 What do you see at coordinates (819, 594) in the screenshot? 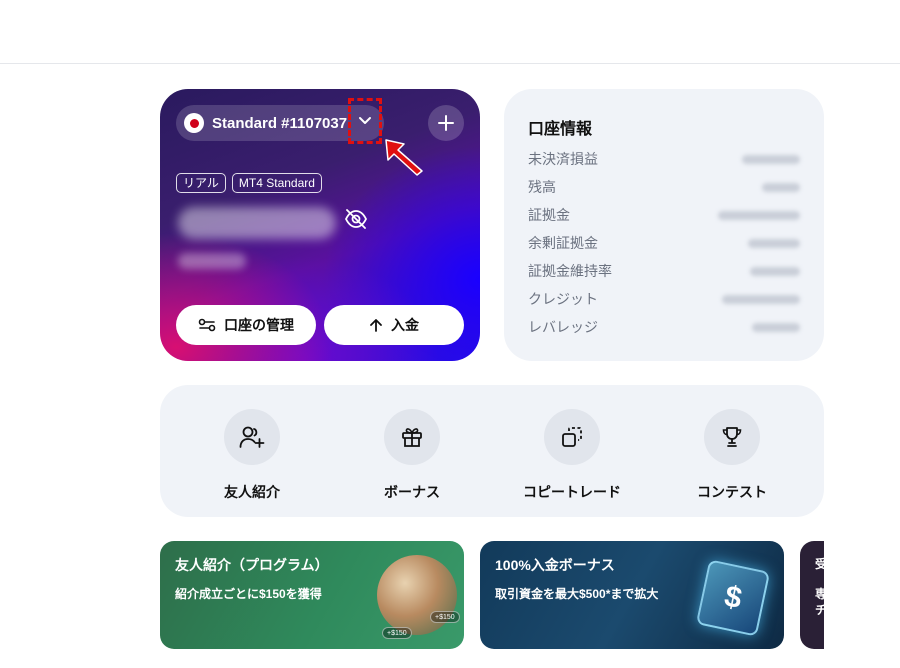
I see `banner-text-fragment: 専` at bounding box center [819, 594].